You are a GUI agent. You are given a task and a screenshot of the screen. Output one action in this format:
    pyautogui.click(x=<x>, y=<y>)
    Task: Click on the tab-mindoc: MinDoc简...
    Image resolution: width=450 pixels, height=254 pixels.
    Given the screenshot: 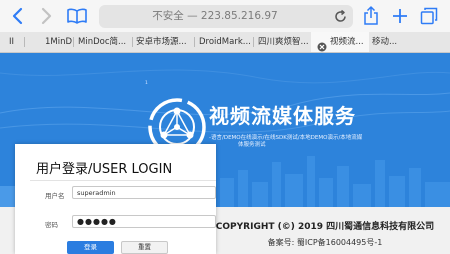 What is the action you would take?
    pyautogui.click(x=103, y=42)
    